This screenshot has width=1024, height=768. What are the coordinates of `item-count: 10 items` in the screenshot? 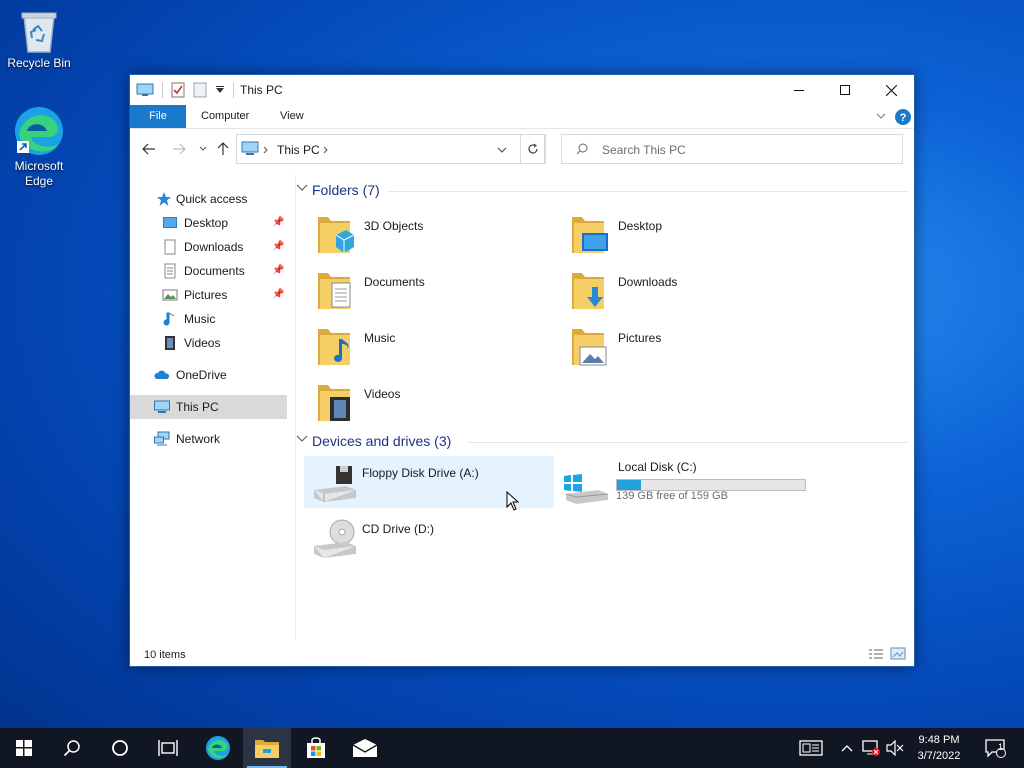 It's located at (165, 655).